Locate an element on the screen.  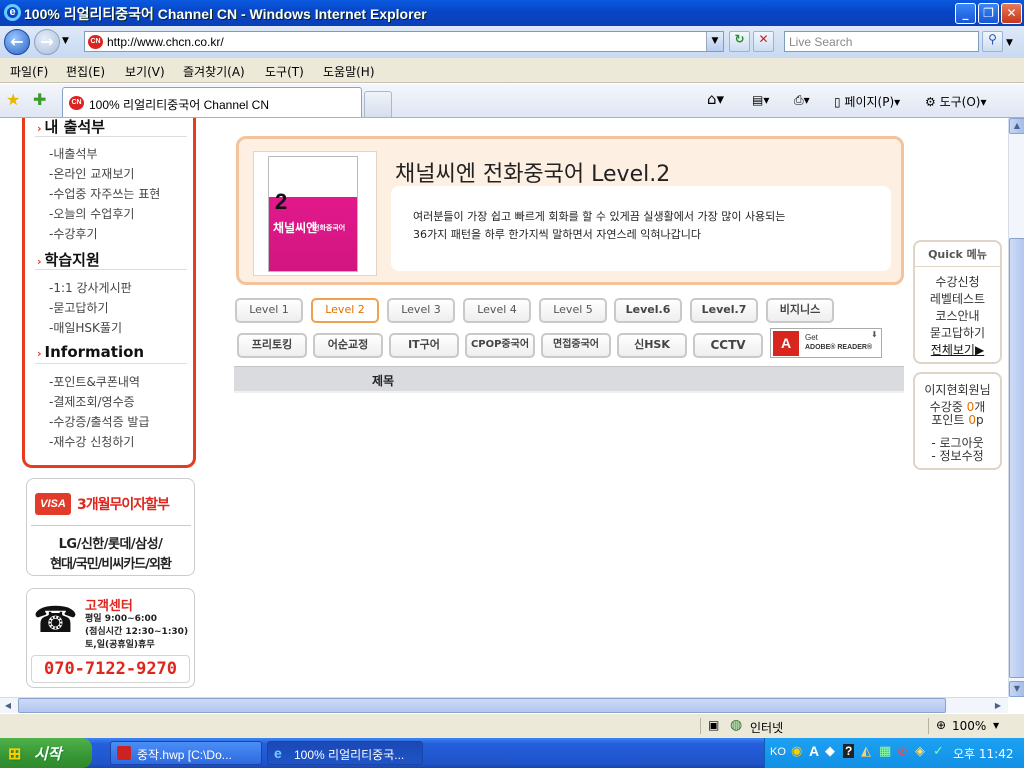
word-order-button: 어순교정 is located at coordinates (348, 345).